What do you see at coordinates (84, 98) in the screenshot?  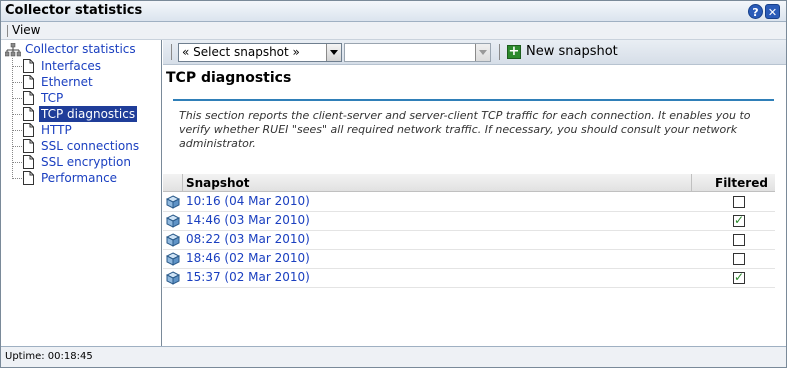 I see `sidebar-item-tcp: TCP` at bounding box center [84, 98].